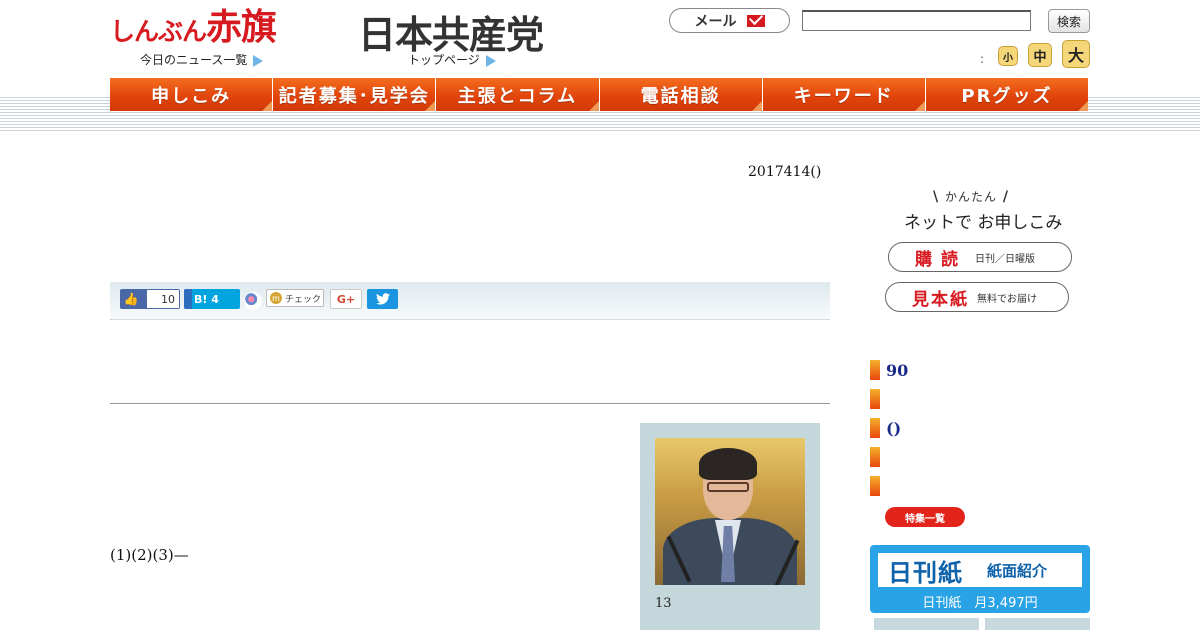 The height and width of the screenshot is (630, 1200). I want to click on article-photo-box: 13, so click(730, 526).